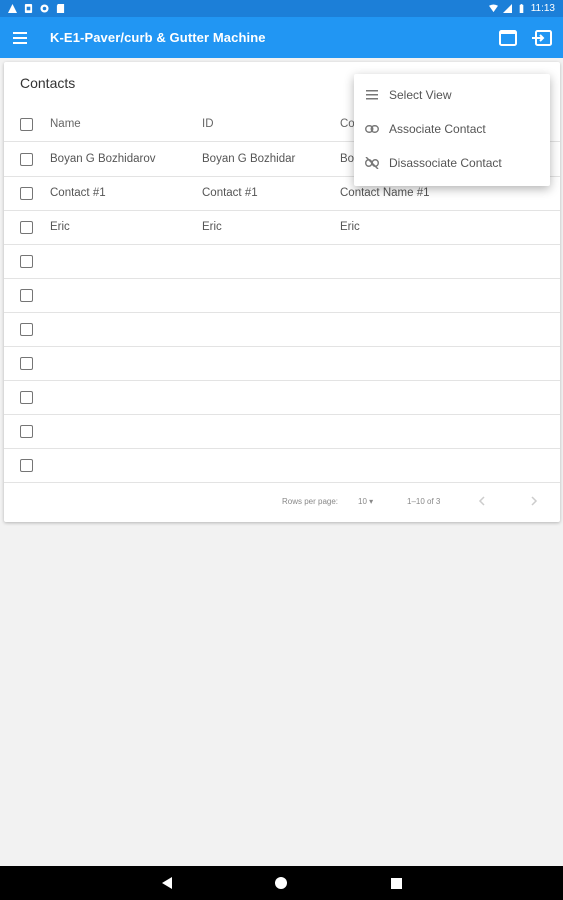 Image resolution: width=563 pixels, height=900 pixels. What do you see at coordinates (281, 37) in the screenshot?
I see `app-bar: K-E1-Paver/curb & Gutter Machine` at bounding box center [281, 37].